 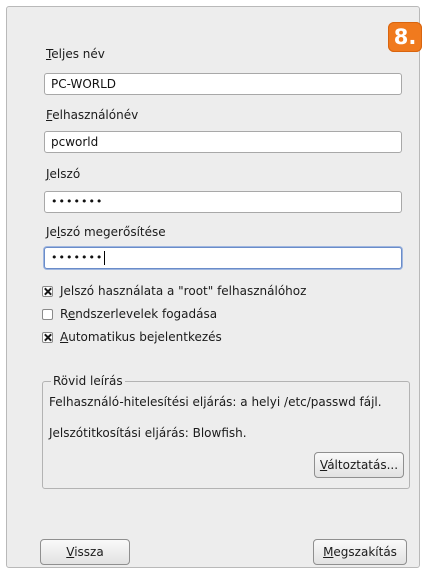 I want to click on password-label-text: elszó, so click(x=65, y=174).